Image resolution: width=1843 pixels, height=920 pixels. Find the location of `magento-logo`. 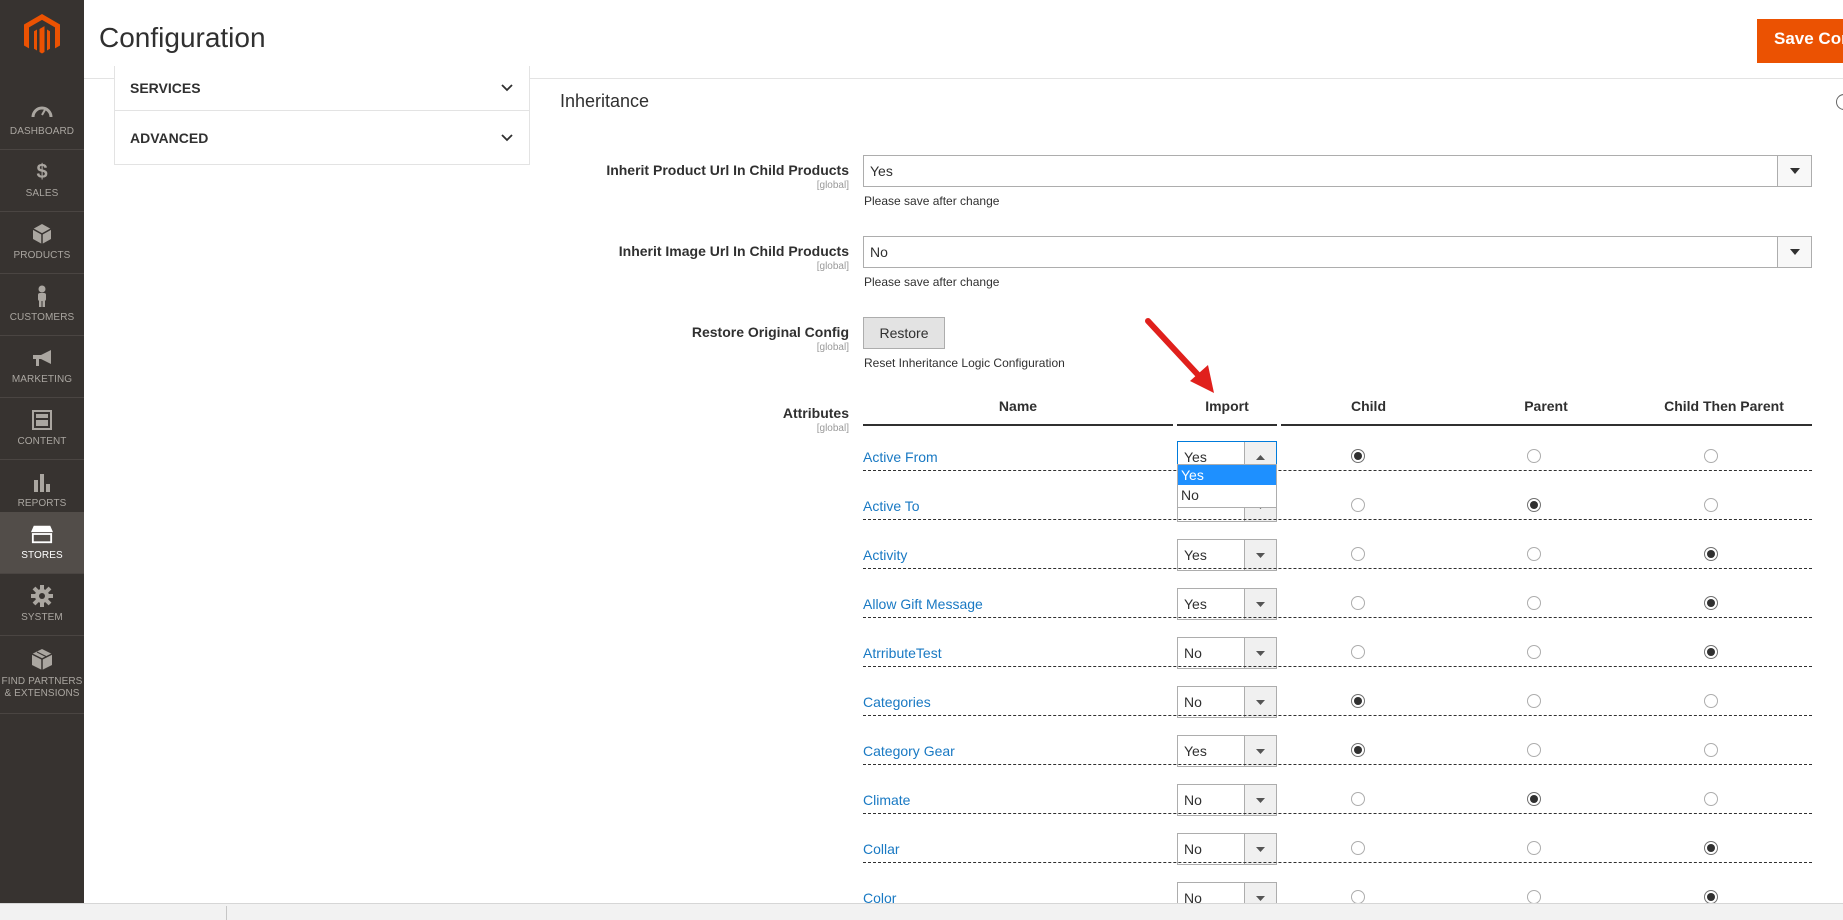

magento-logo is located at coordinates (42, 35).